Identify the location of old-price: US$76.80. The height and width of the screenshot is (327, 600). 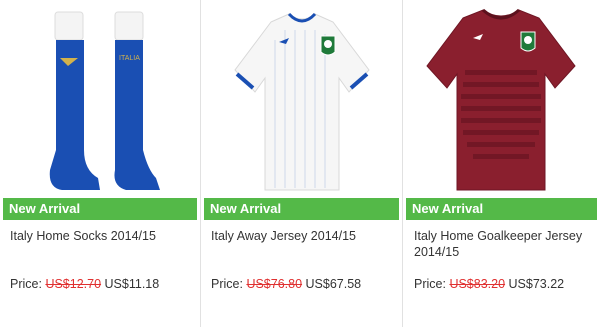
(274, 284).